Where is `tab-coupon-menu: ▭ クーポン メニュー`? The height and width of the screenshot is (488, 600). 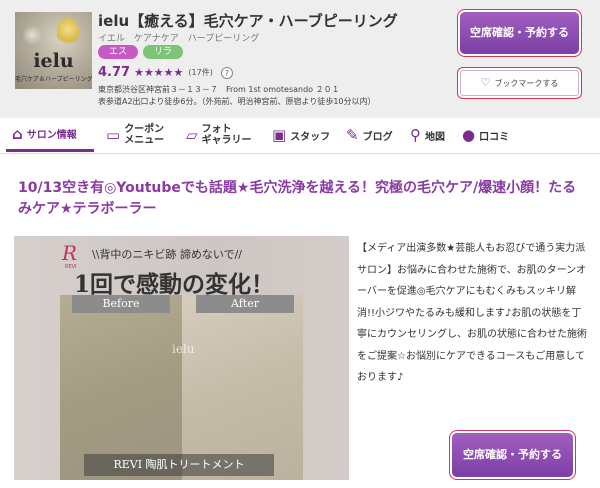 tab-coupon-menu: ▭ クーポン メニュー is located at coordinates (135, 135).